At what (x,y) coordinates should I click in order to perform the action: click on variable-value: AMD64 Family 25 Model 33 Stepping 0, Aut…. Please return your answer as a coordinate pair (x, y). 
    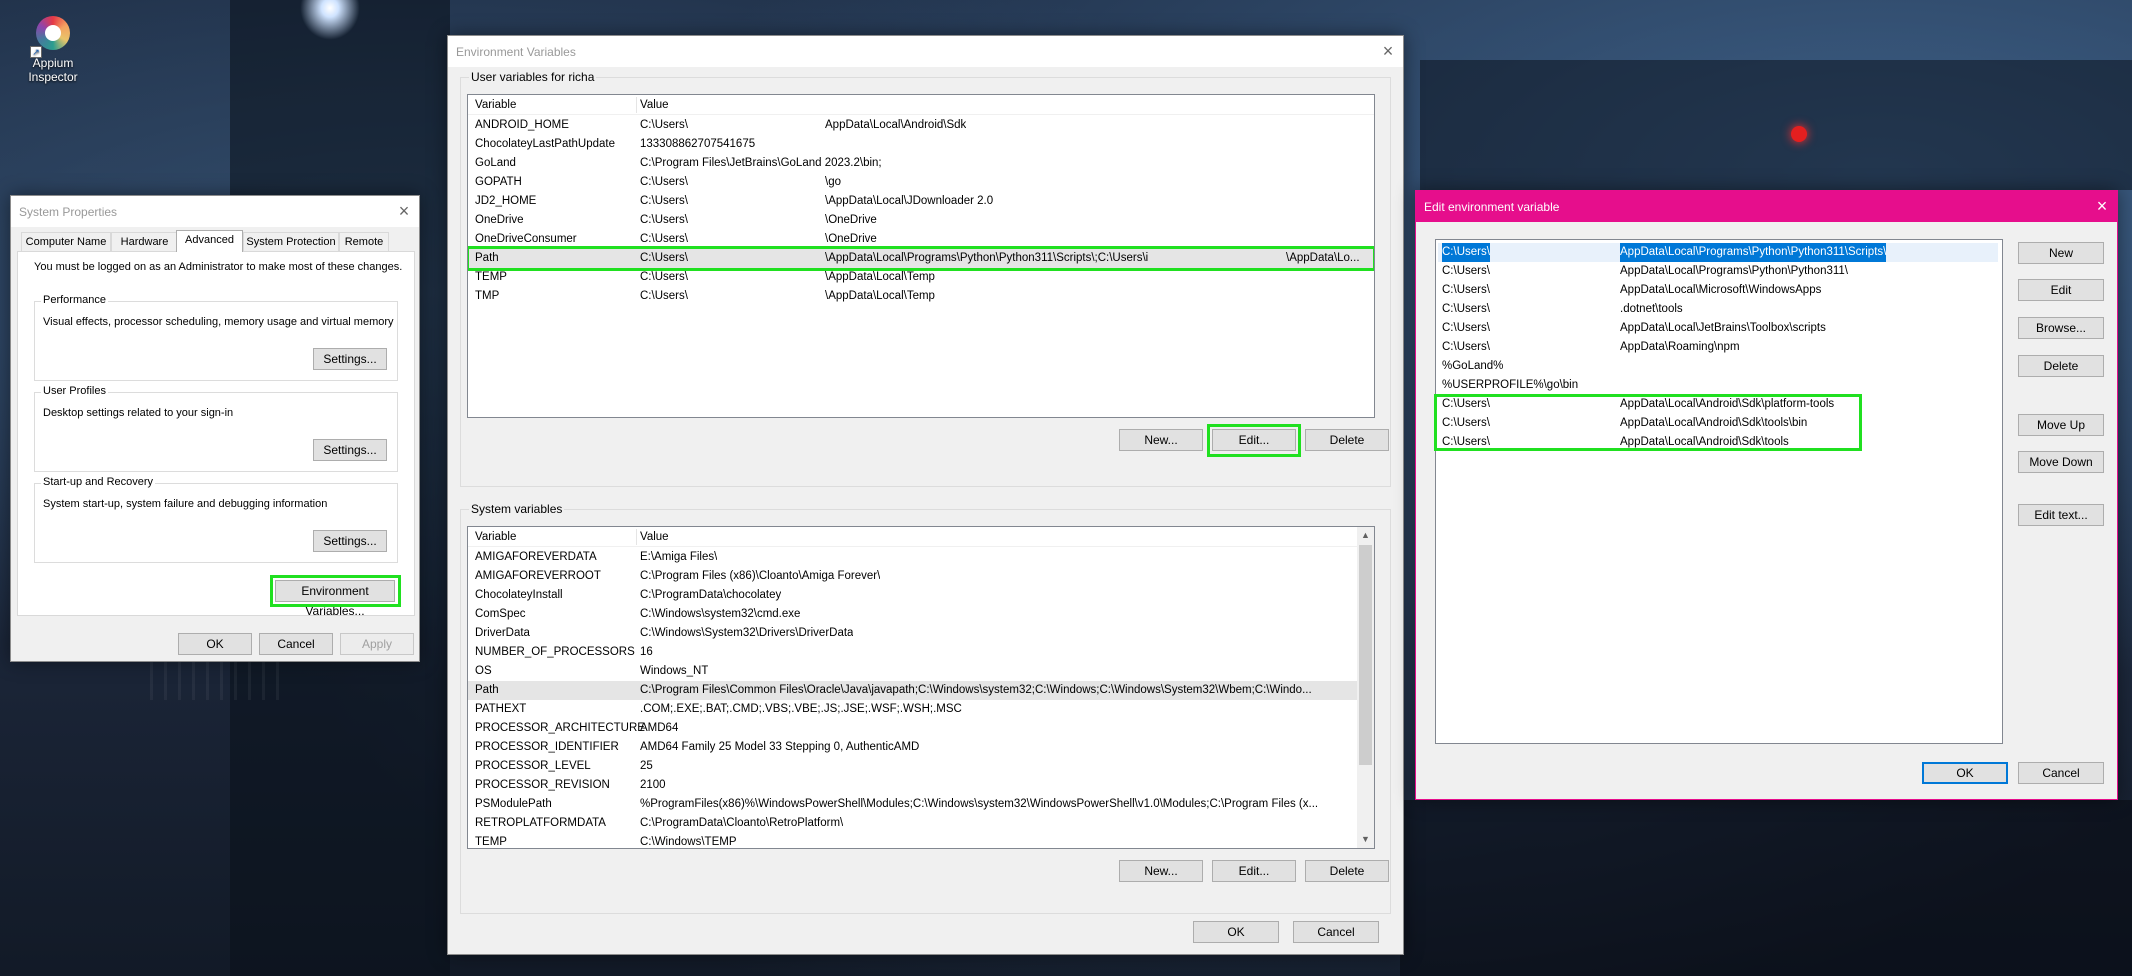
    Looking at the image, I should click on (780, 747).